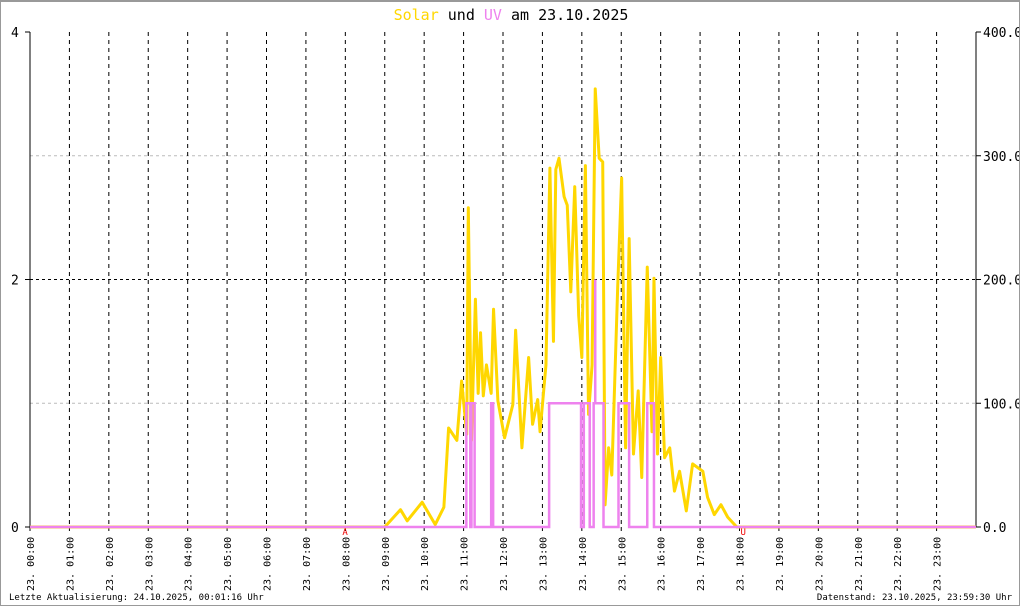 The height and width of the screenshot is (606, 1020). I want to click on x-tick-label: 23. 07:00, so click(307, 564).